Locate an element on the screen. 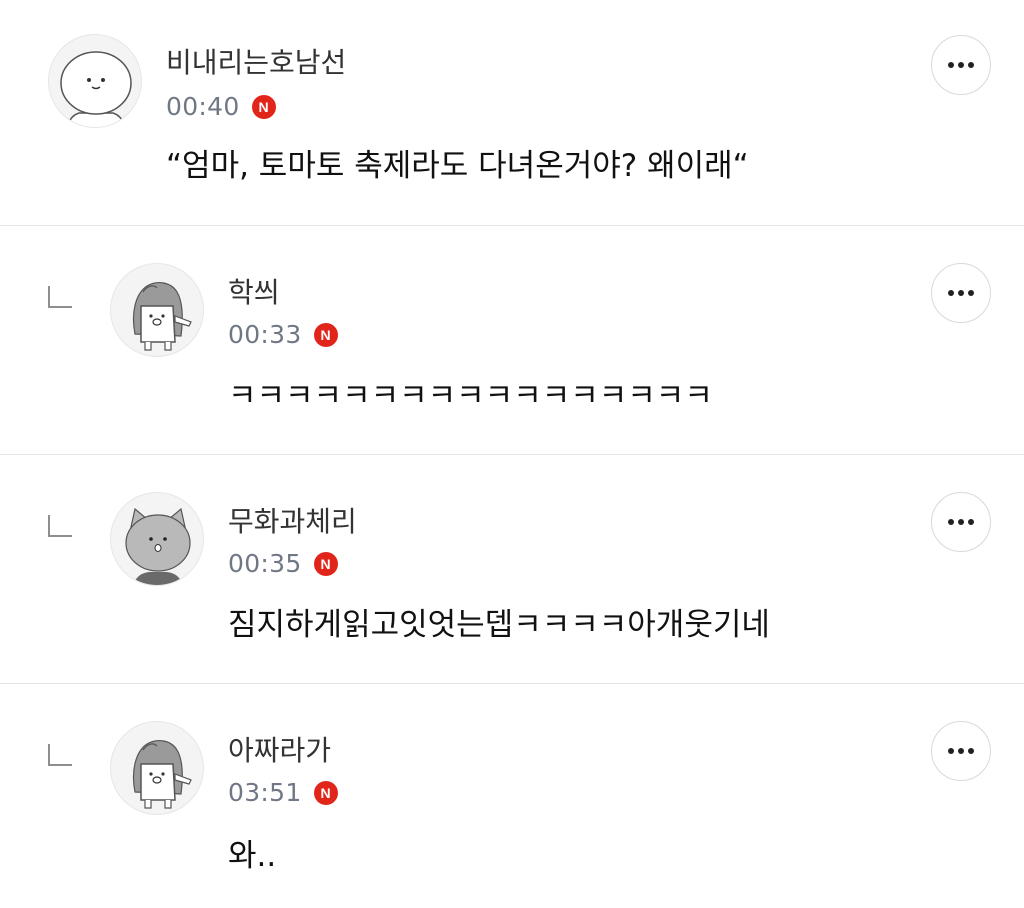 The height and width of the screenshot is (908, 1024). comment-text: 짐지하게읽고잇엇는뎁ㅋㅋㅋㅋ아개웃기네 is located at coordinates (499, 625).